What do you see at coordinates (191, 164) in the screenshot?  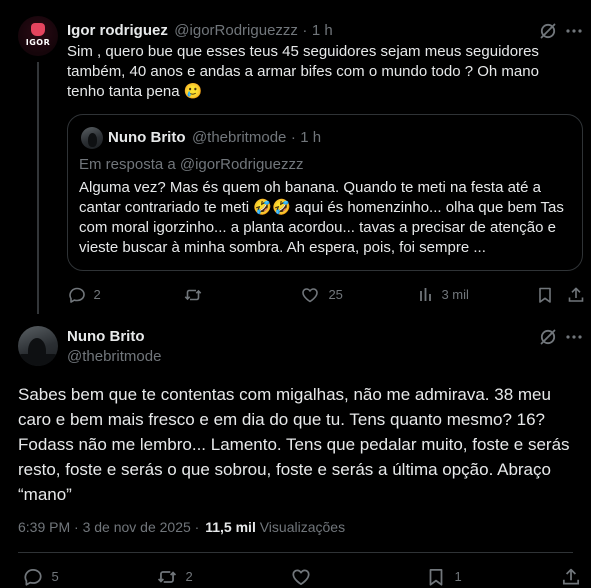 I see `quote-reply-context: Em resposta a @igorRodriguezzz` at bounding box center [191, 164].